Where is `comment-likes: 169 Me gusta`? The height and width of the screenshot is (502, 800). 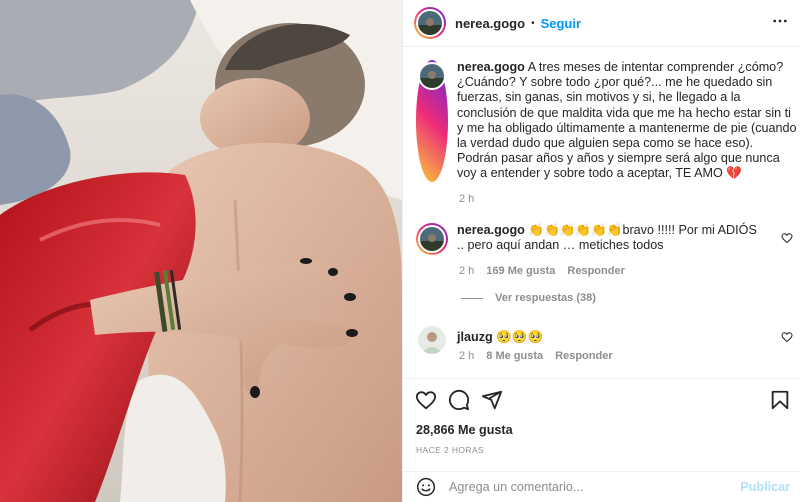 comment-likes: 169 Me gusta is located at coordinates (520, 271).